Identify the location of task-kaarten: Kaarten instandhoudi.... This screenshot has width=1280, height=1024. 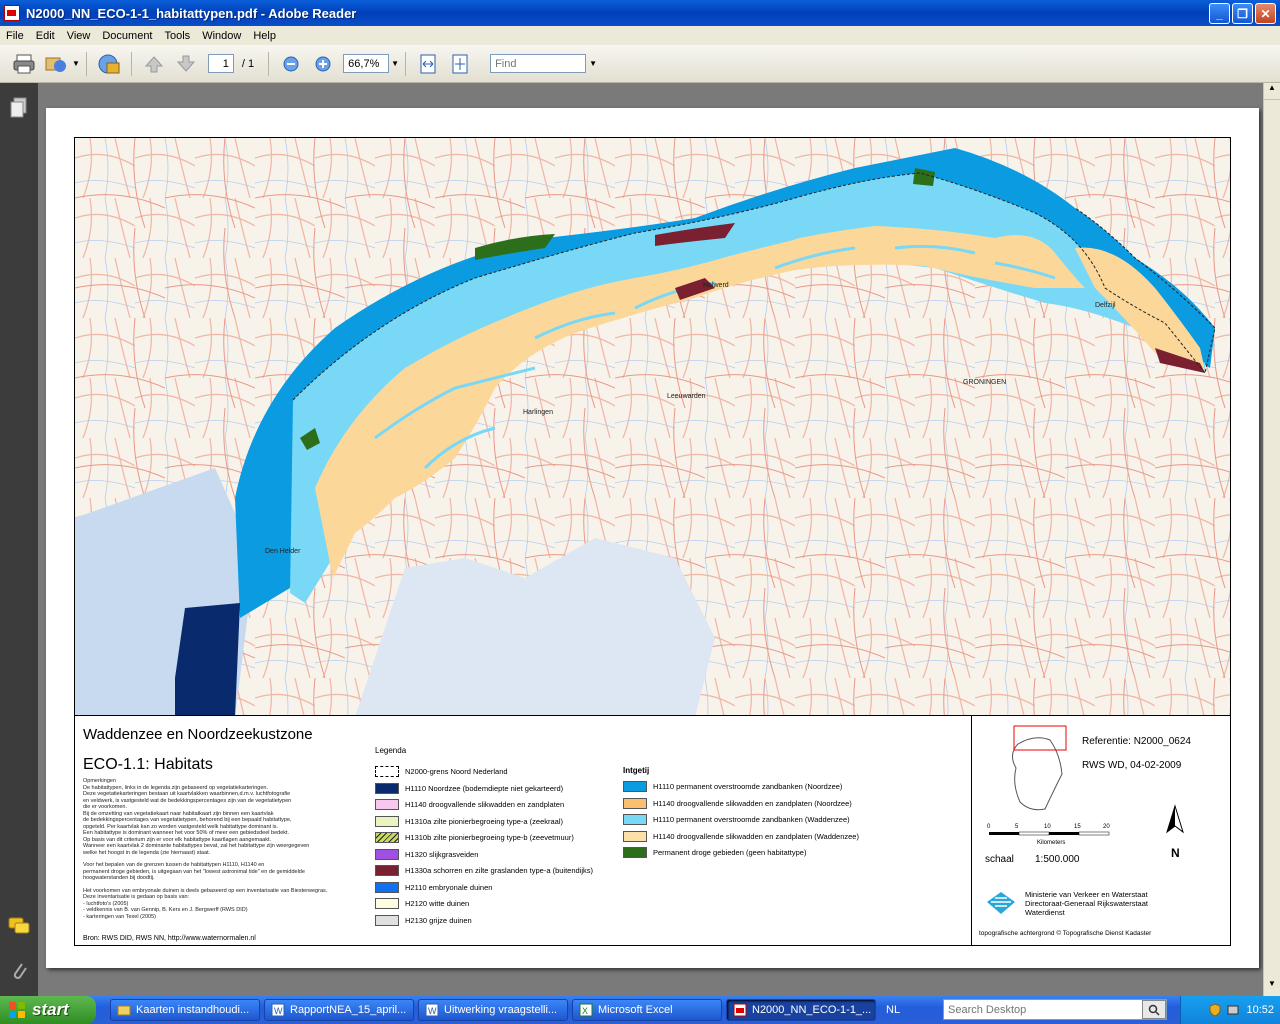
(185, 1010).